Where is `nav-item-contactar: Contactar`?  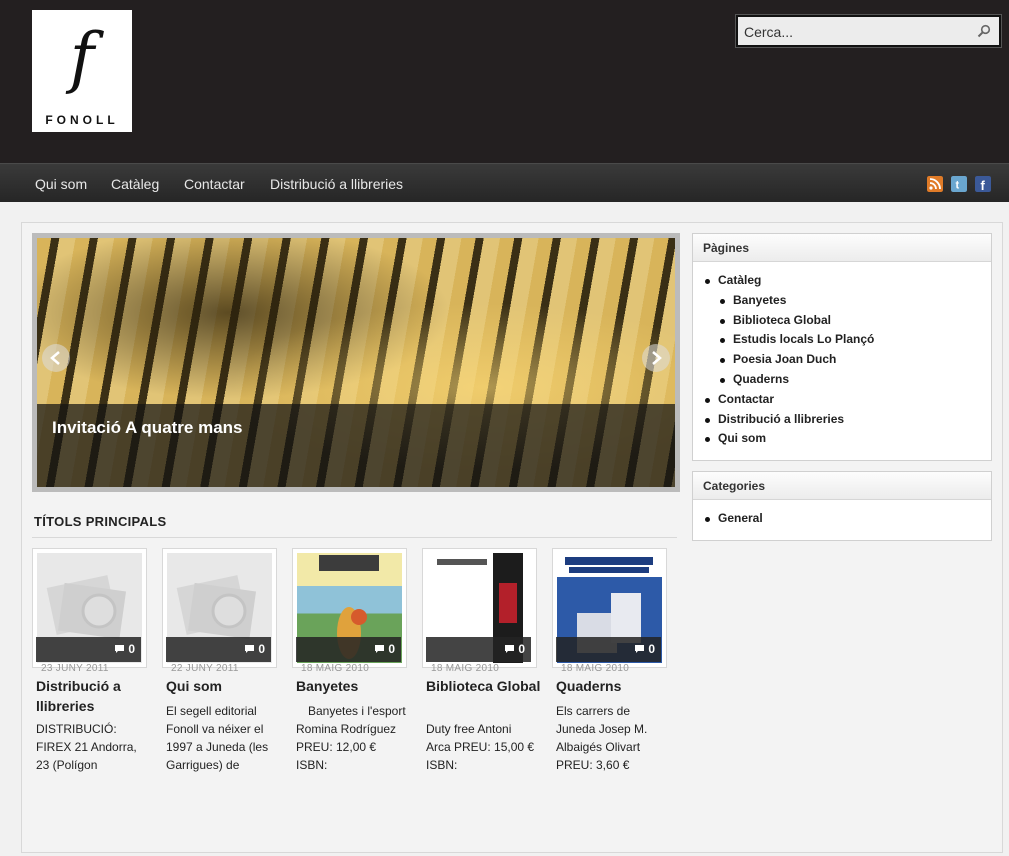 nav-item-contactar: Contactar is located at coordinates (214, 184).